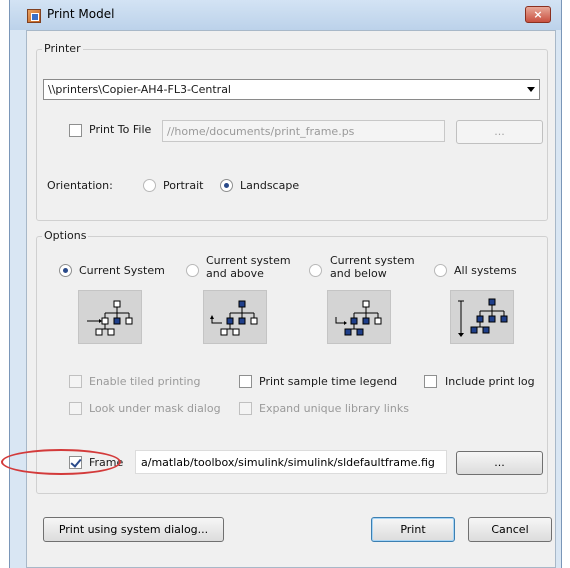 The width and height of the screenshot is (570, 568). Describe the element at coordinates (490, 381) in the screenshot. I see `include-print-log-label: Include print log` at that location.